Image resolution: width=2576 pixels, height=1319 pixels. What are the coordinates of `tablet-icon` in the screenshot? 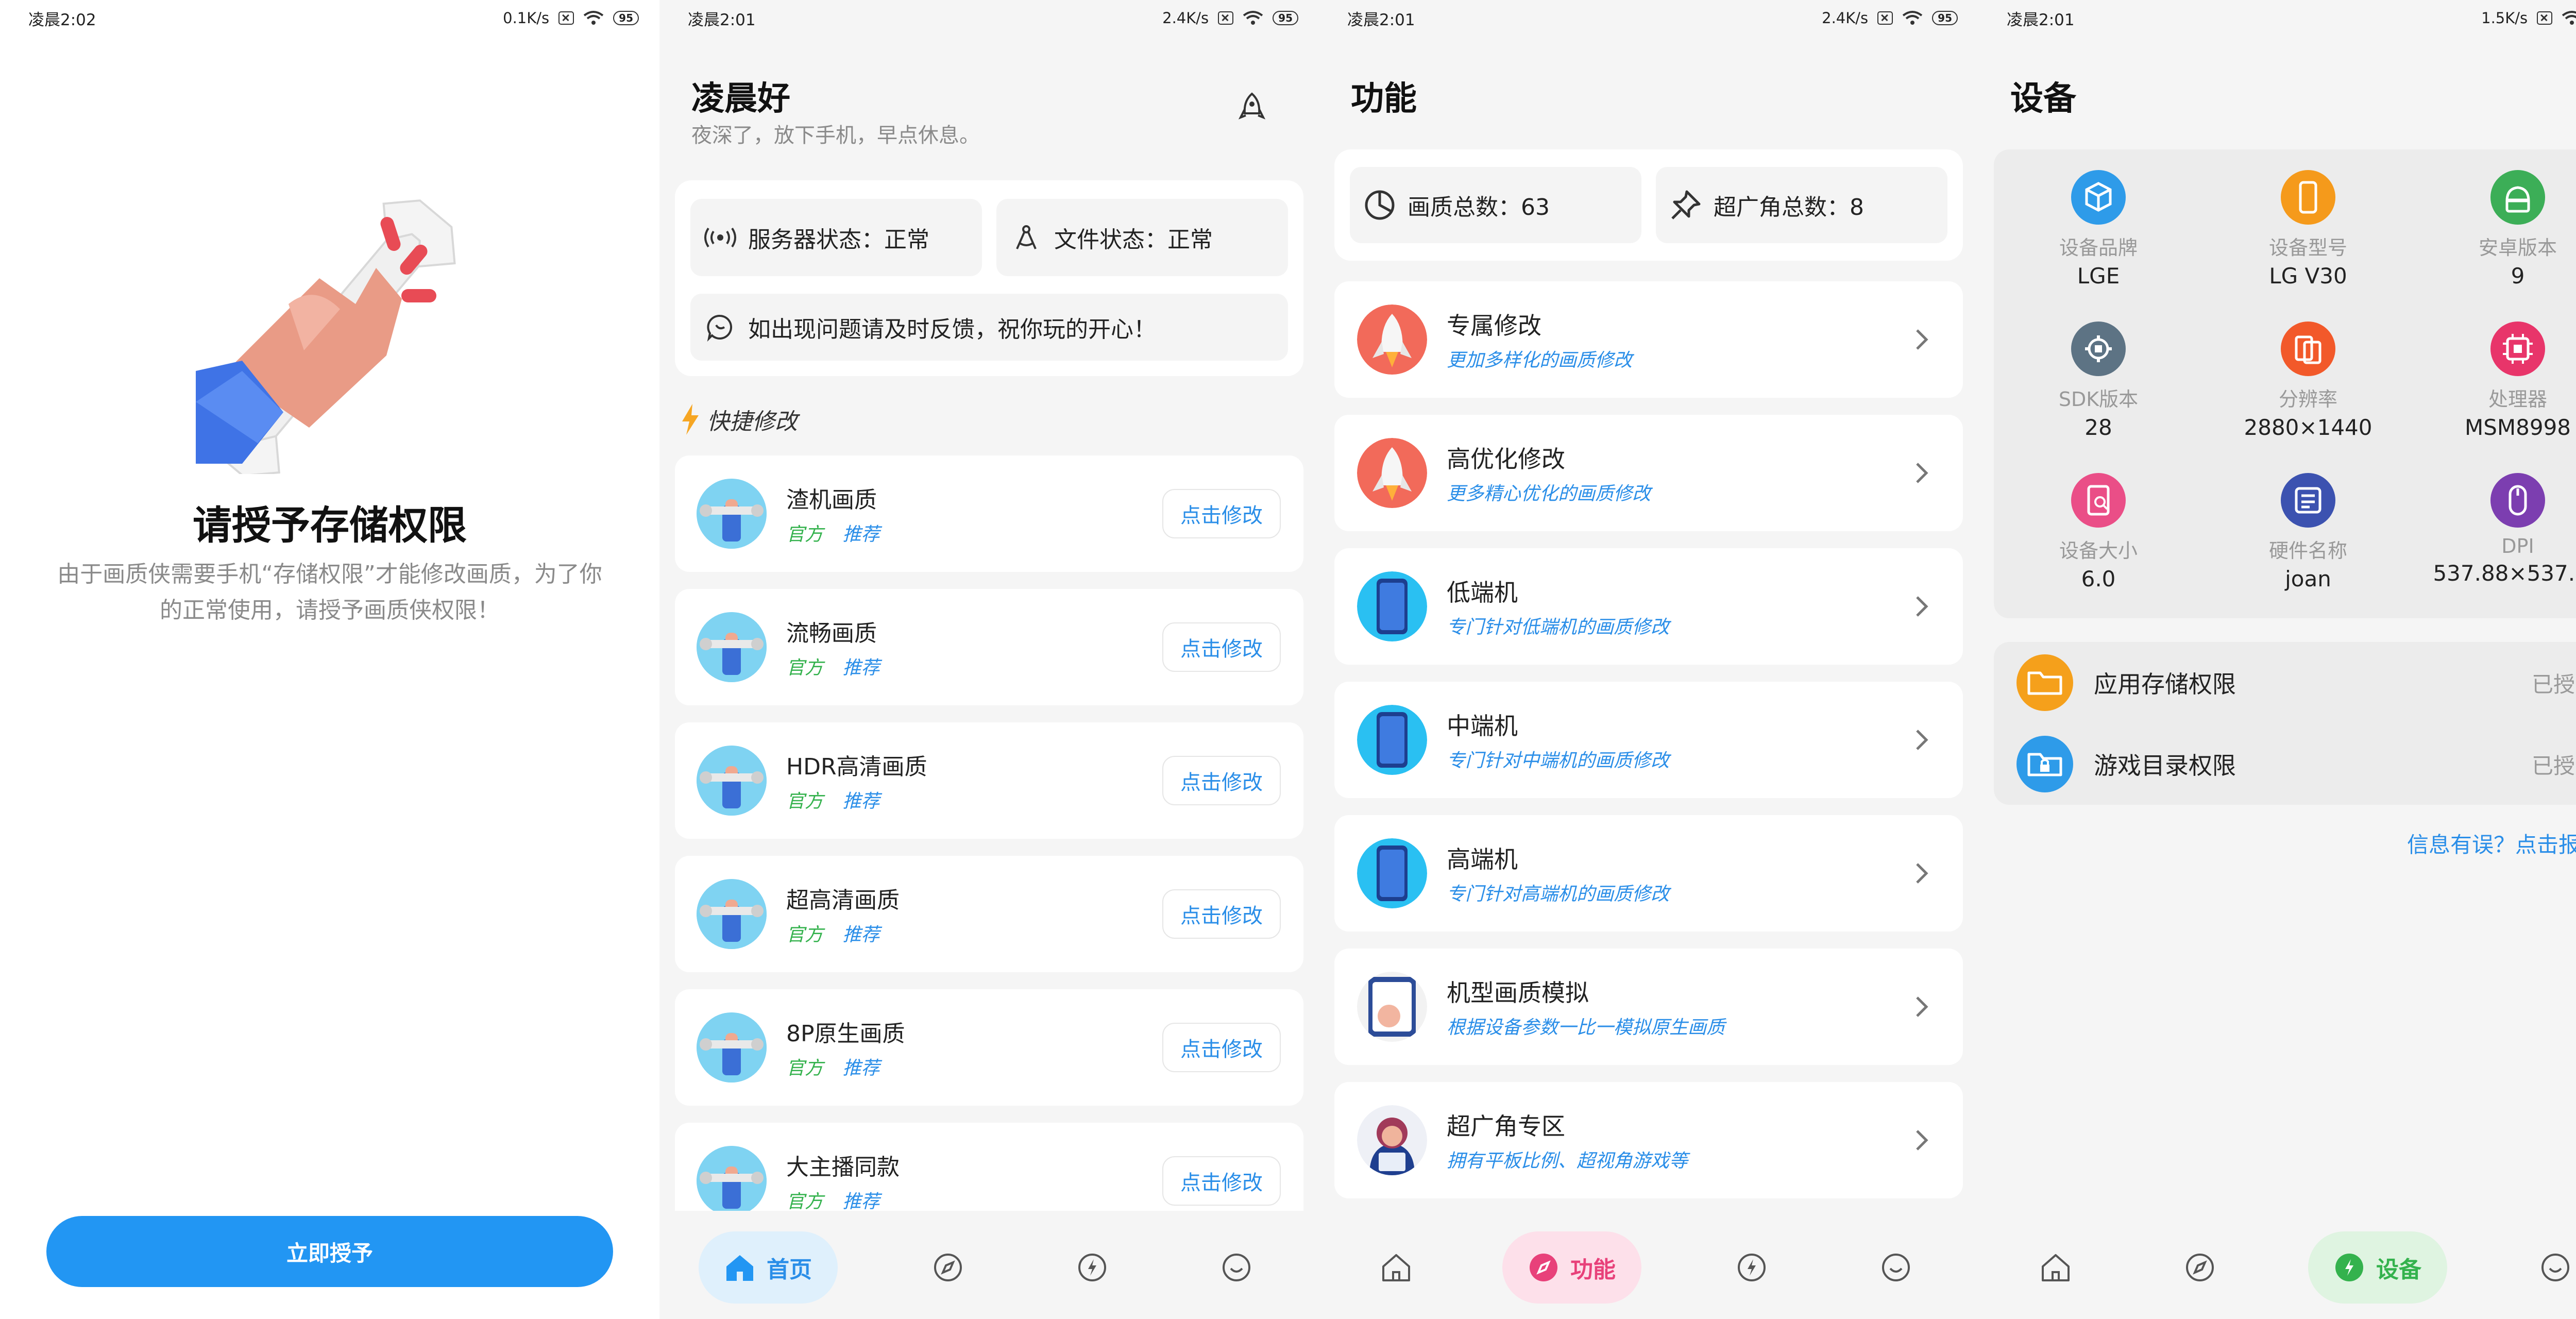 It's located at (1392, 1007).